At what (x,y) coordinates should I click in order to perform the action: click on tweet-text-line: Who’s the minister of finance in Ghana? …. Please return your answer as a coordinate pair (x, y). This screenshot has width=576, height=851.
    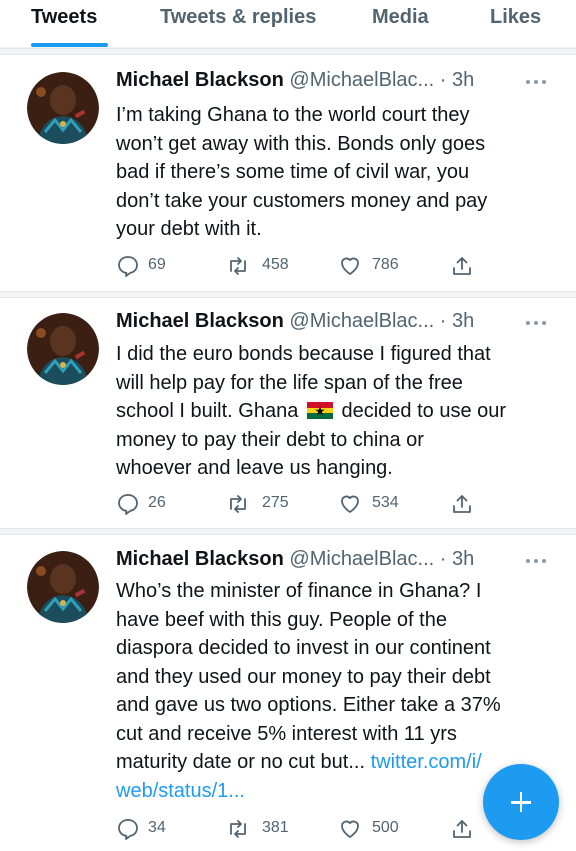
    Looking at the image, I should click on (299, 591).